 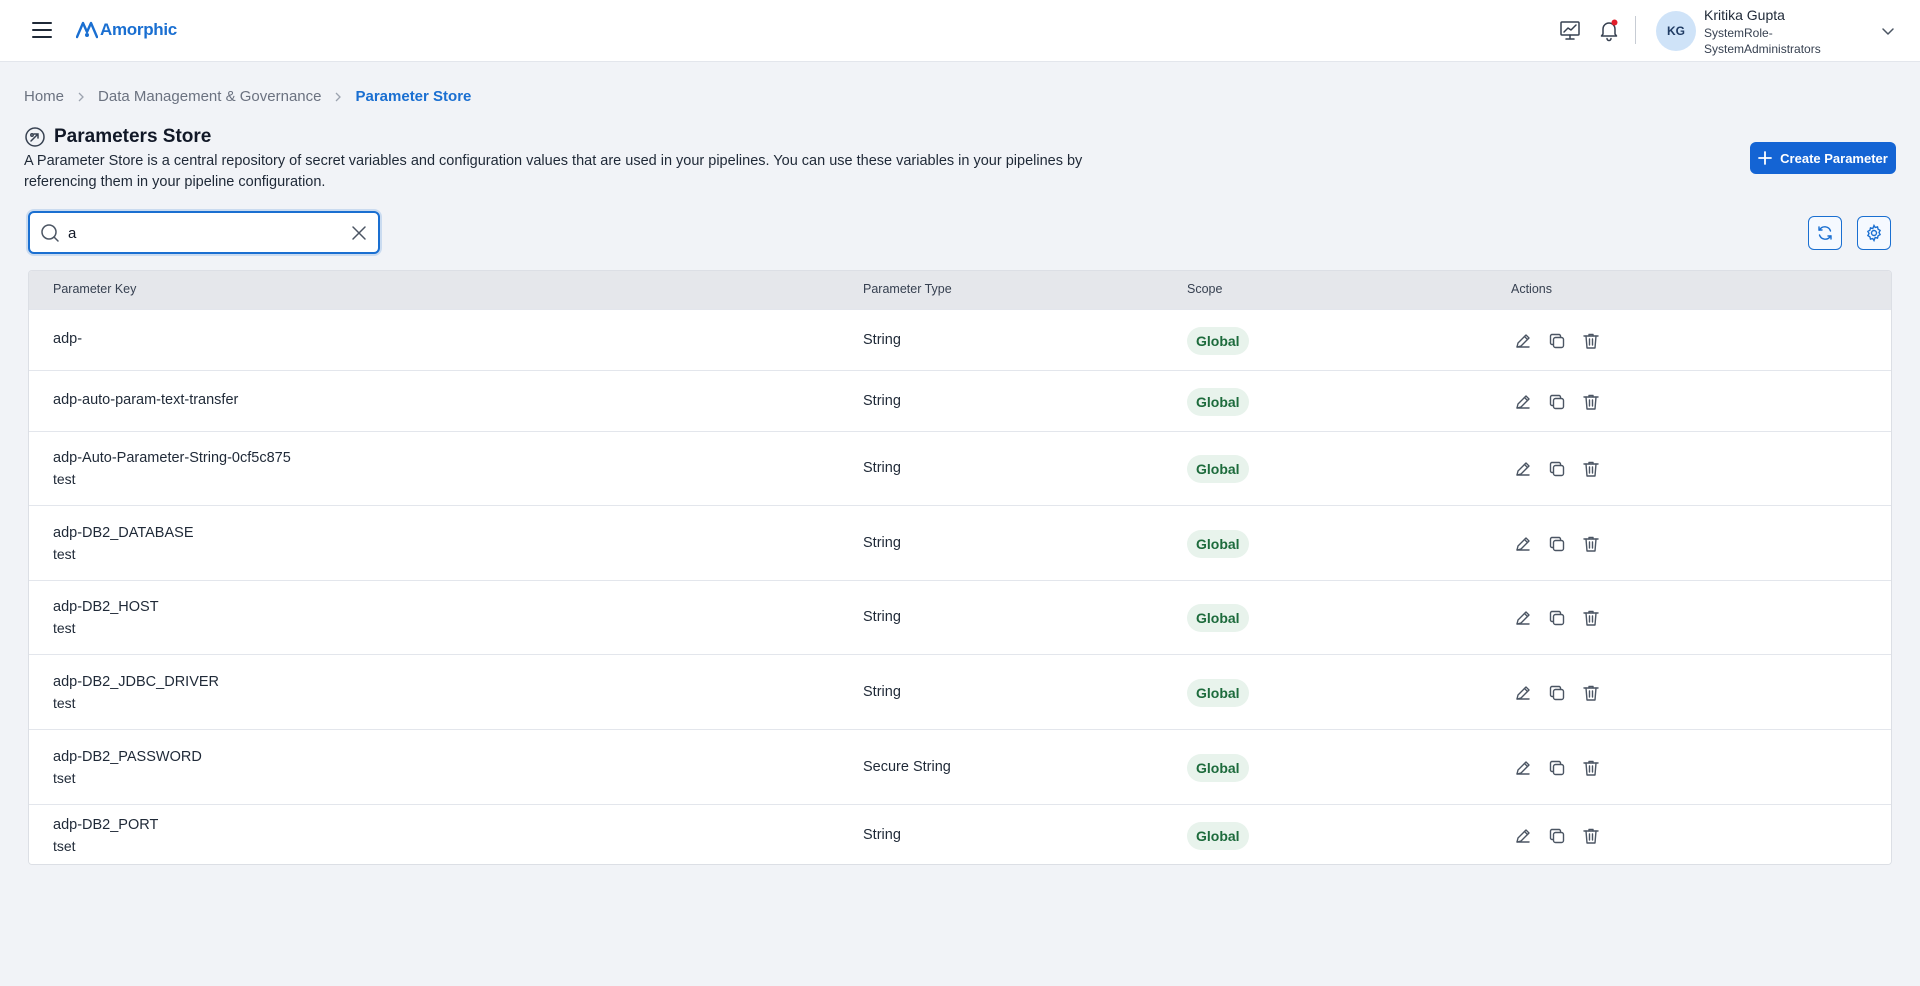 What do you see at coordinates (1834, 158) in the screenshot?
I see `create-parameter-label: Create Parameter` at bounding box center [1834, 158].